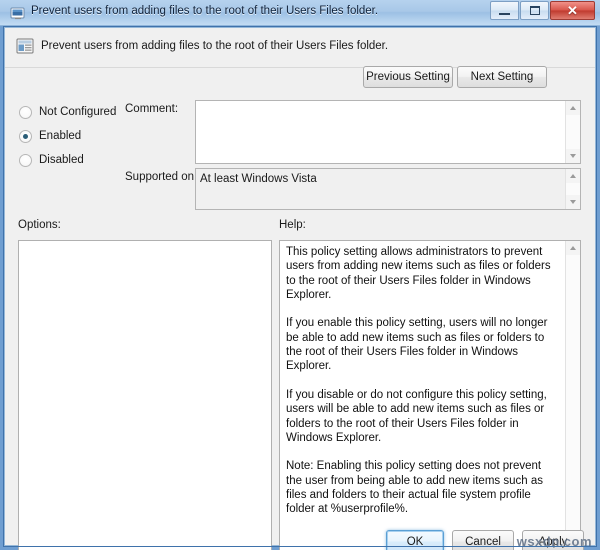 This screenshot has height=550, width=600. What do you see at coordinates (292, 225) in the screenshot?
I see `help-section-label: Help:` at bounding box center [292, 225].